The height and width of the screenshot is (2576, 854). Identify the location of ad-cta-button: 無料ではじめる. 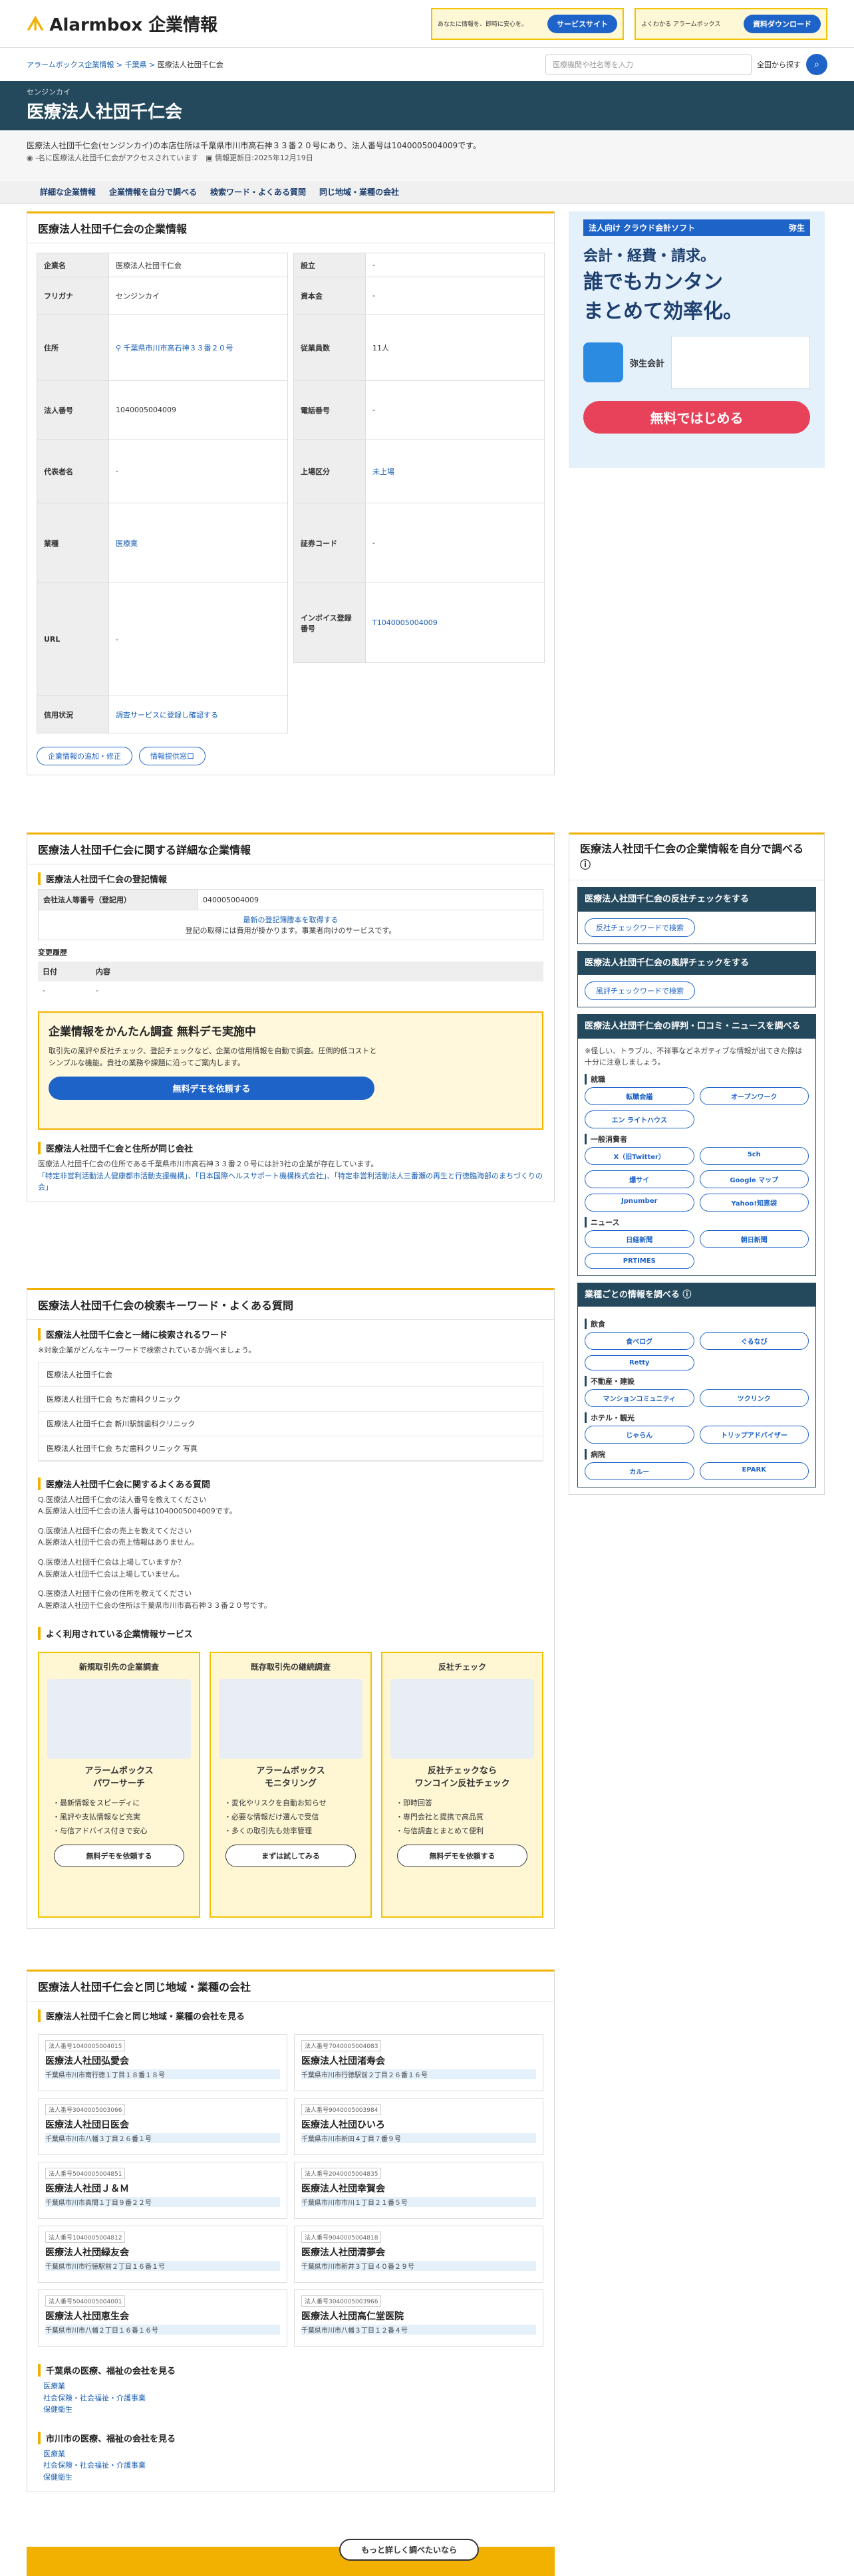
(696, 417).